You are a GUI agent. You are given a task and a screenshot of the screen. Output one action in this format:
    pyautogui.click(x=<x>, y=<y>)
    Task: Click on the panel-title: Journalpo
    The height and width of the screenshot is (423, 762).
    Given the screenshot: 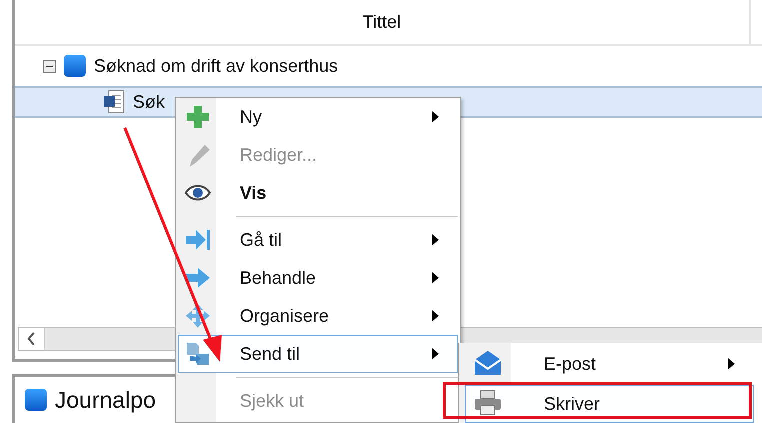 What is the action you would take?
    pyautogui.click(x=105, y=400)
    